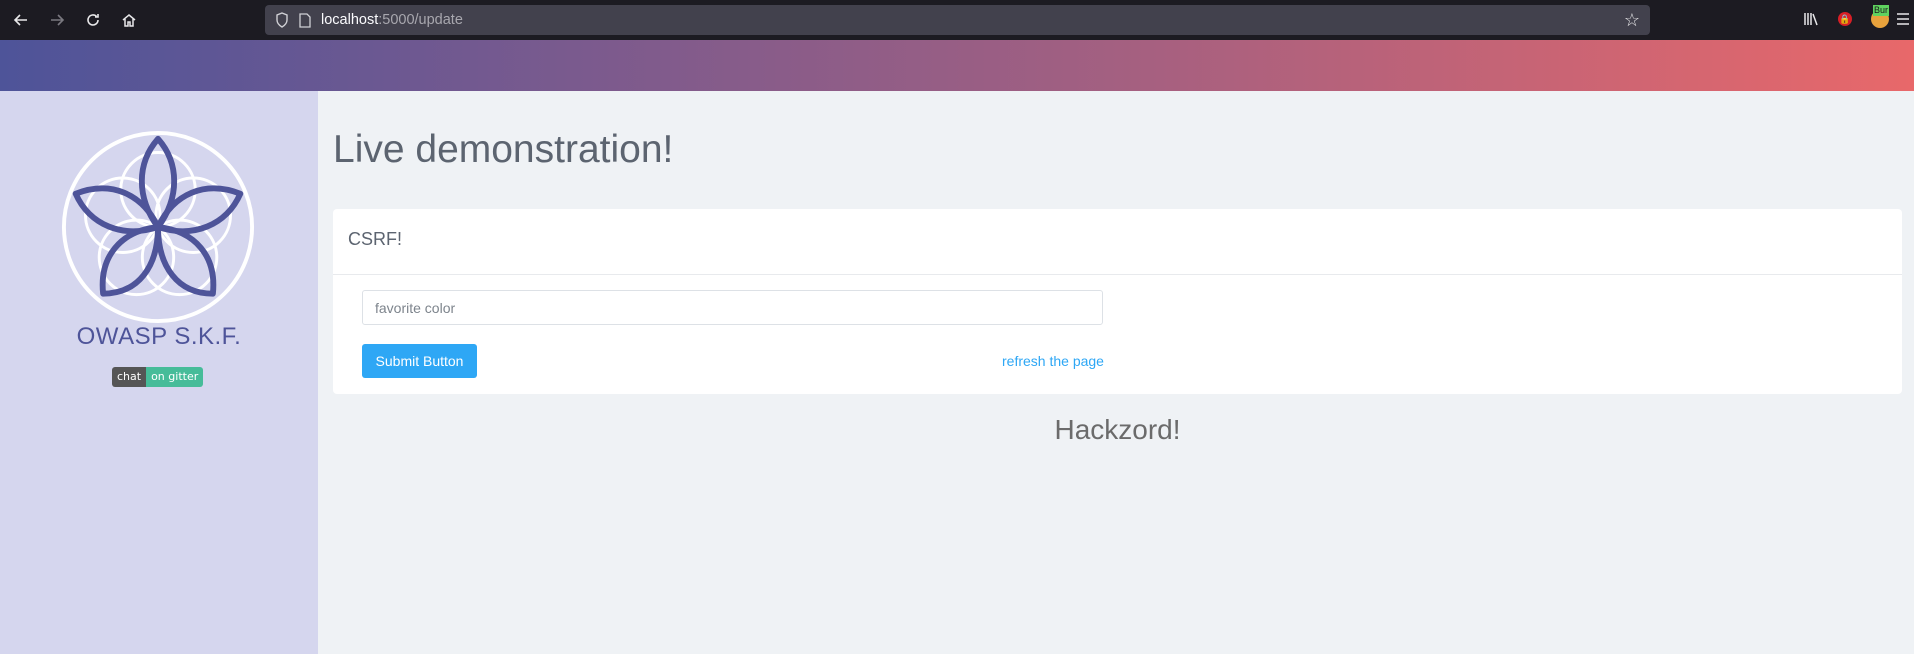  I want to click on favorite-color-input, so click(732, 307).